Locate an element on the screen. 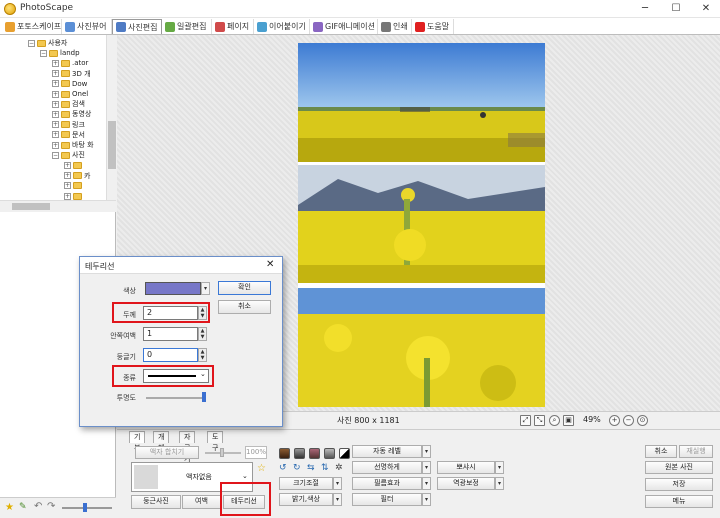 The height and width of the screenshot is (518, 720). tree-item: − landp is located at coordinates (60, 53).